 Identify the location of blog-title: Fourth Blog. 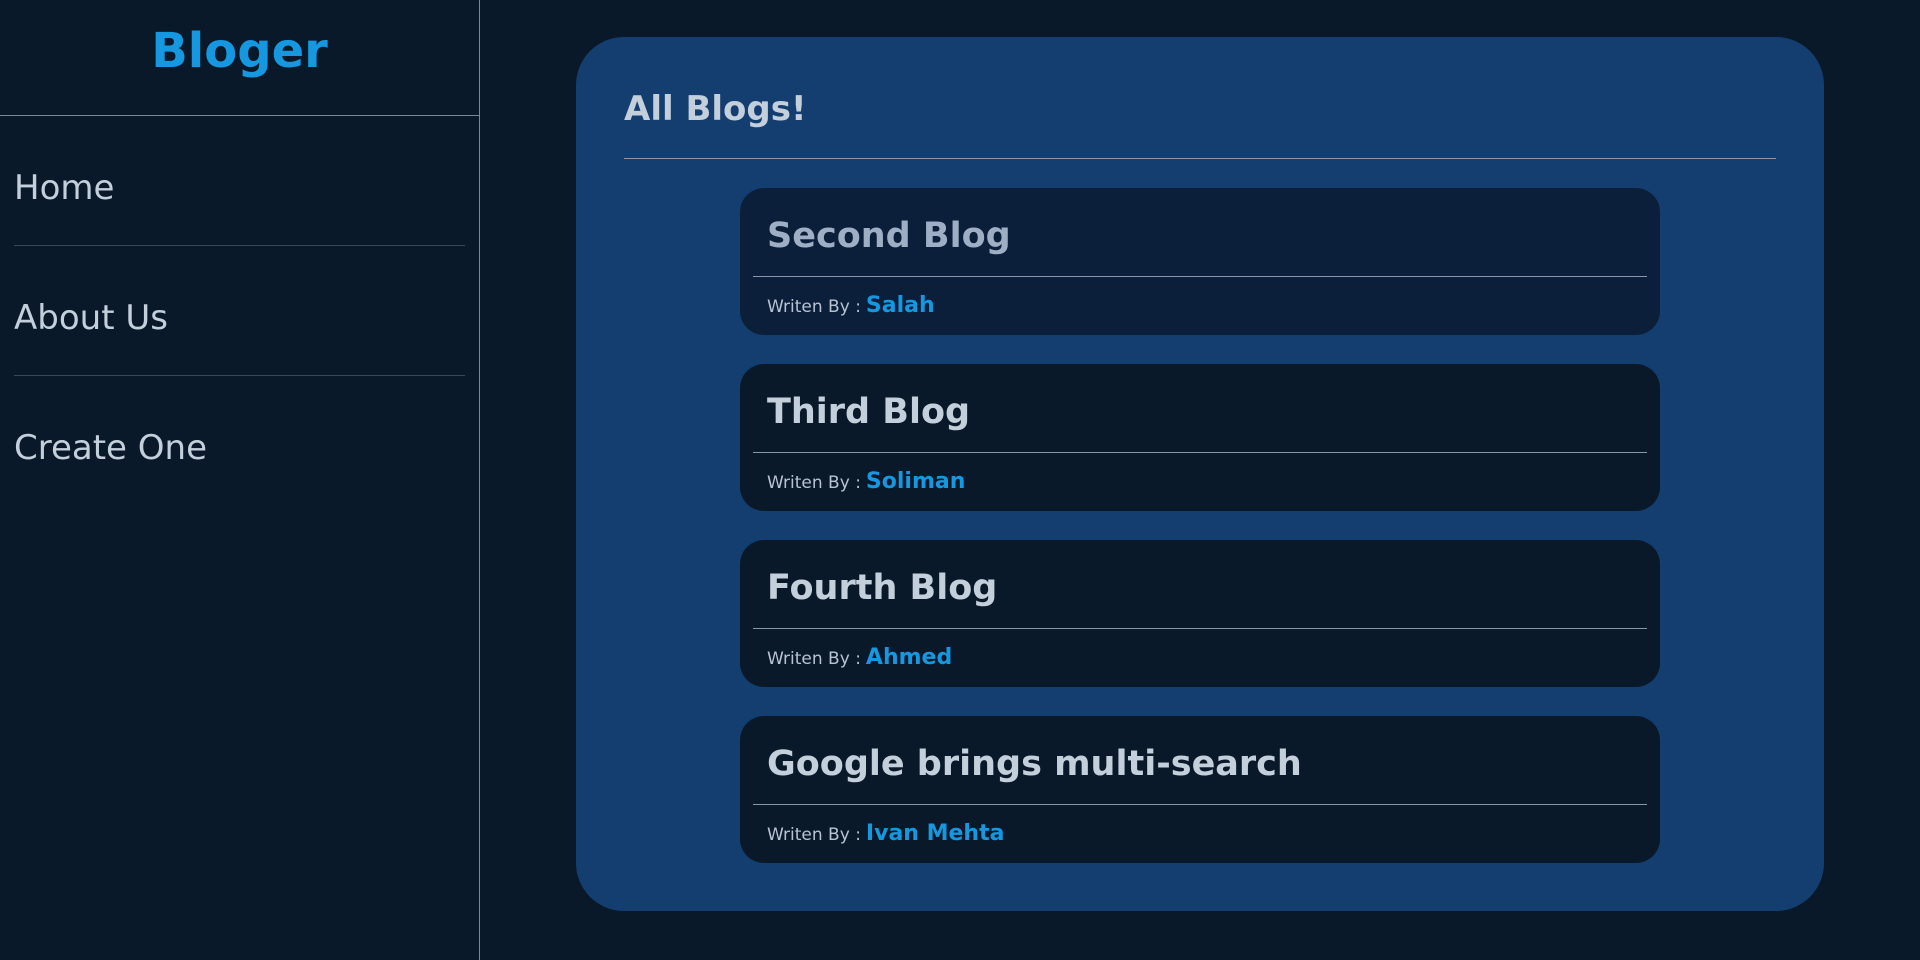
(882, 588).